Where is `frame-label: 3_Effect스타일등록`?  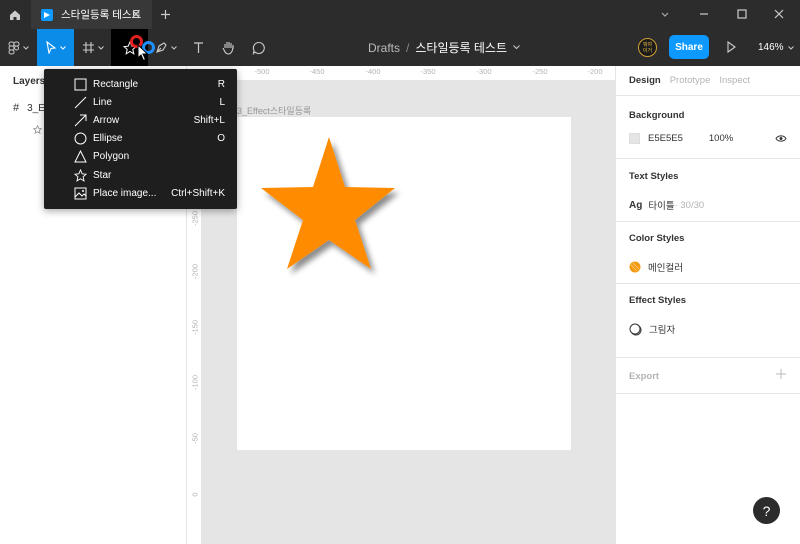
frame-label: 3_Effect스타일등록 is located at coordinates (274, 110).